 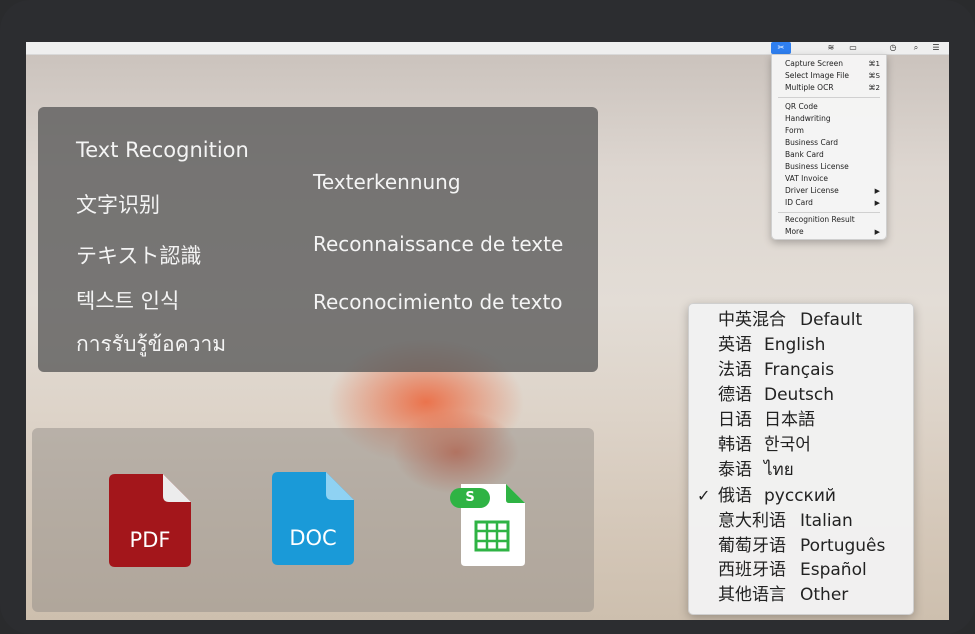 I want to click on language-native-name: 한국어, so click(x=787, y=445).